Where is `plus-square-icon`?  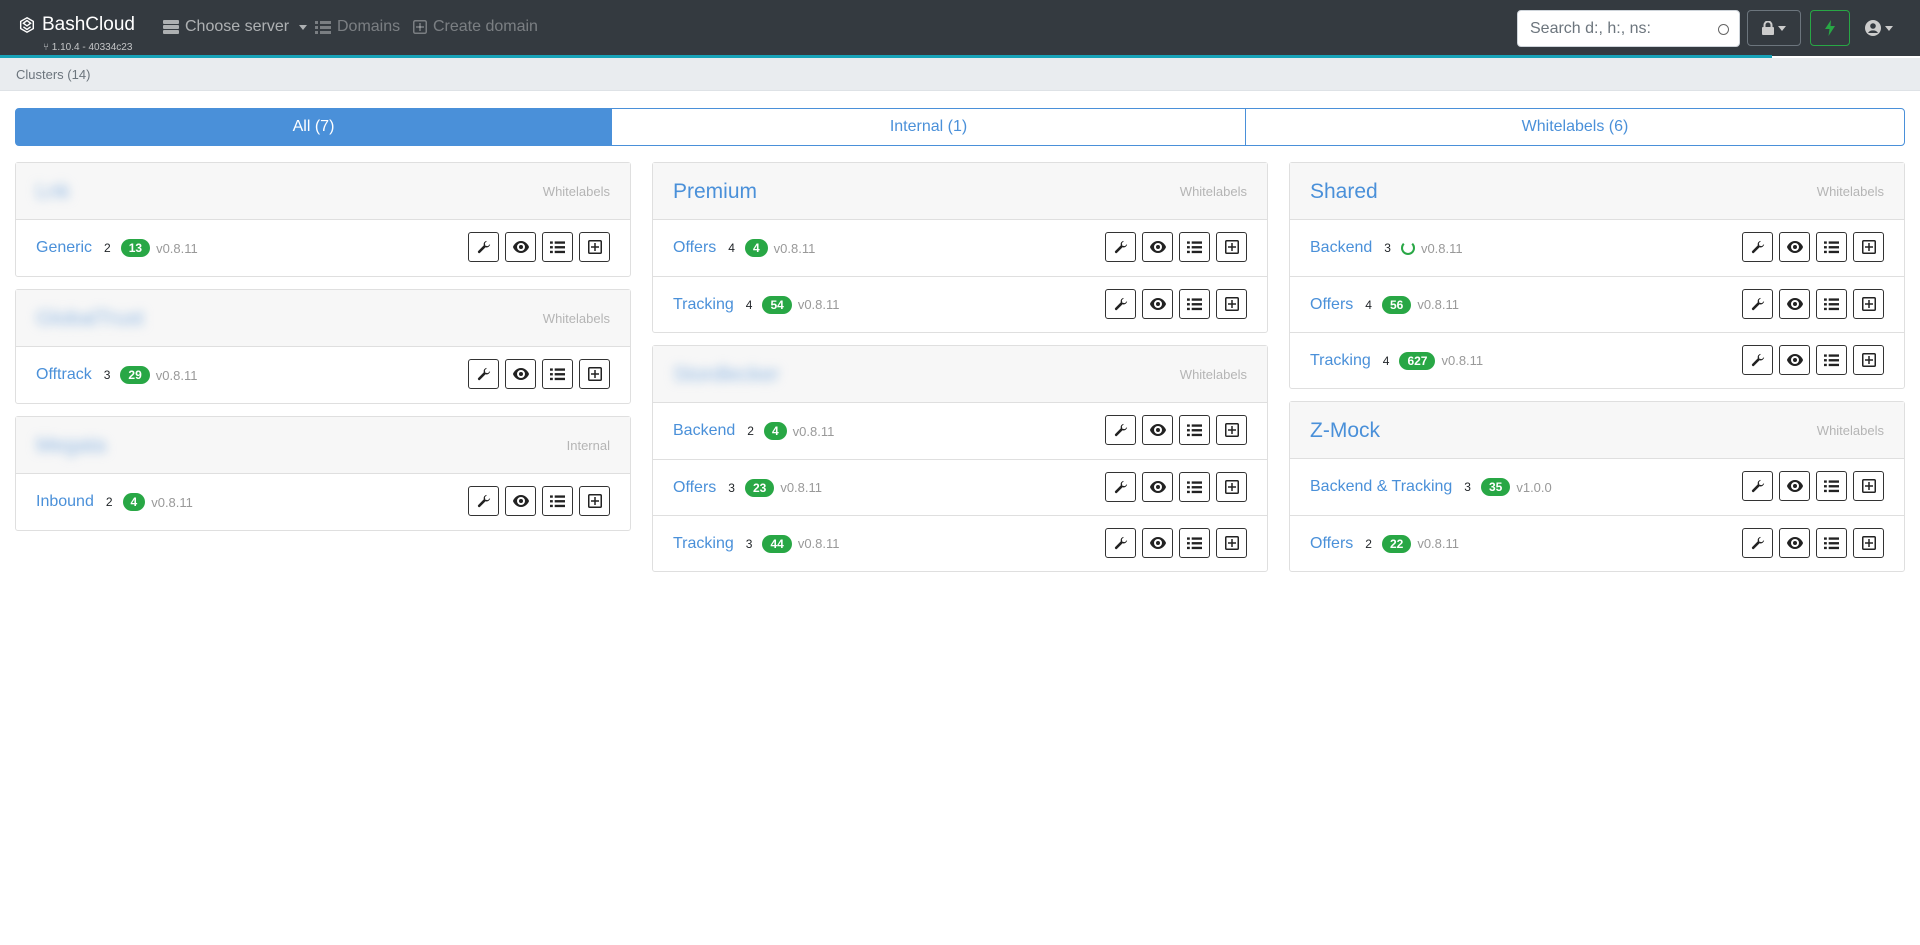 plus-square-icon is located at coordinates (594, 501).